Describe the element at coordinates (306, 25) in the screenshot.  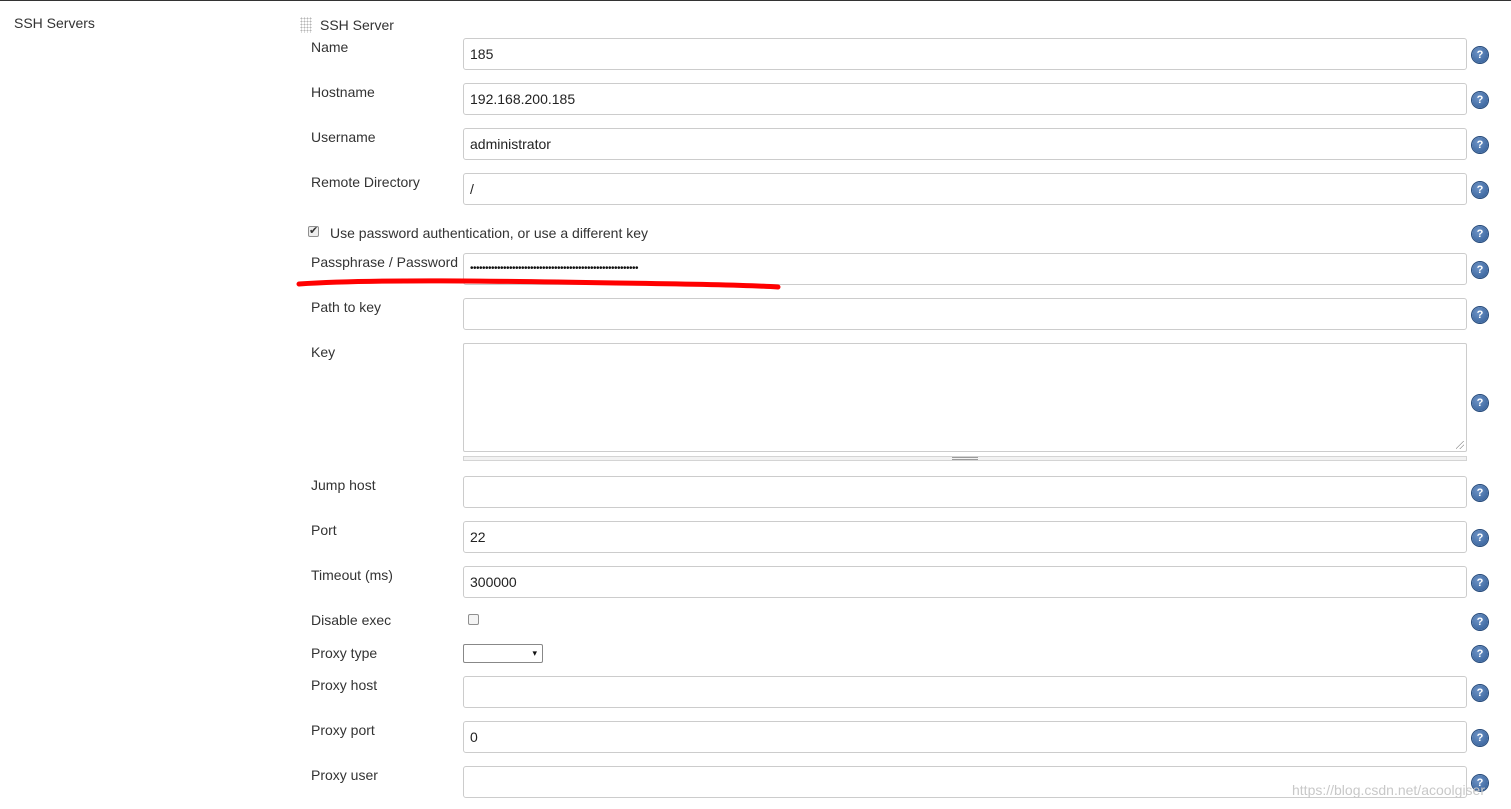
I see `drag-handle-icon` at that location.